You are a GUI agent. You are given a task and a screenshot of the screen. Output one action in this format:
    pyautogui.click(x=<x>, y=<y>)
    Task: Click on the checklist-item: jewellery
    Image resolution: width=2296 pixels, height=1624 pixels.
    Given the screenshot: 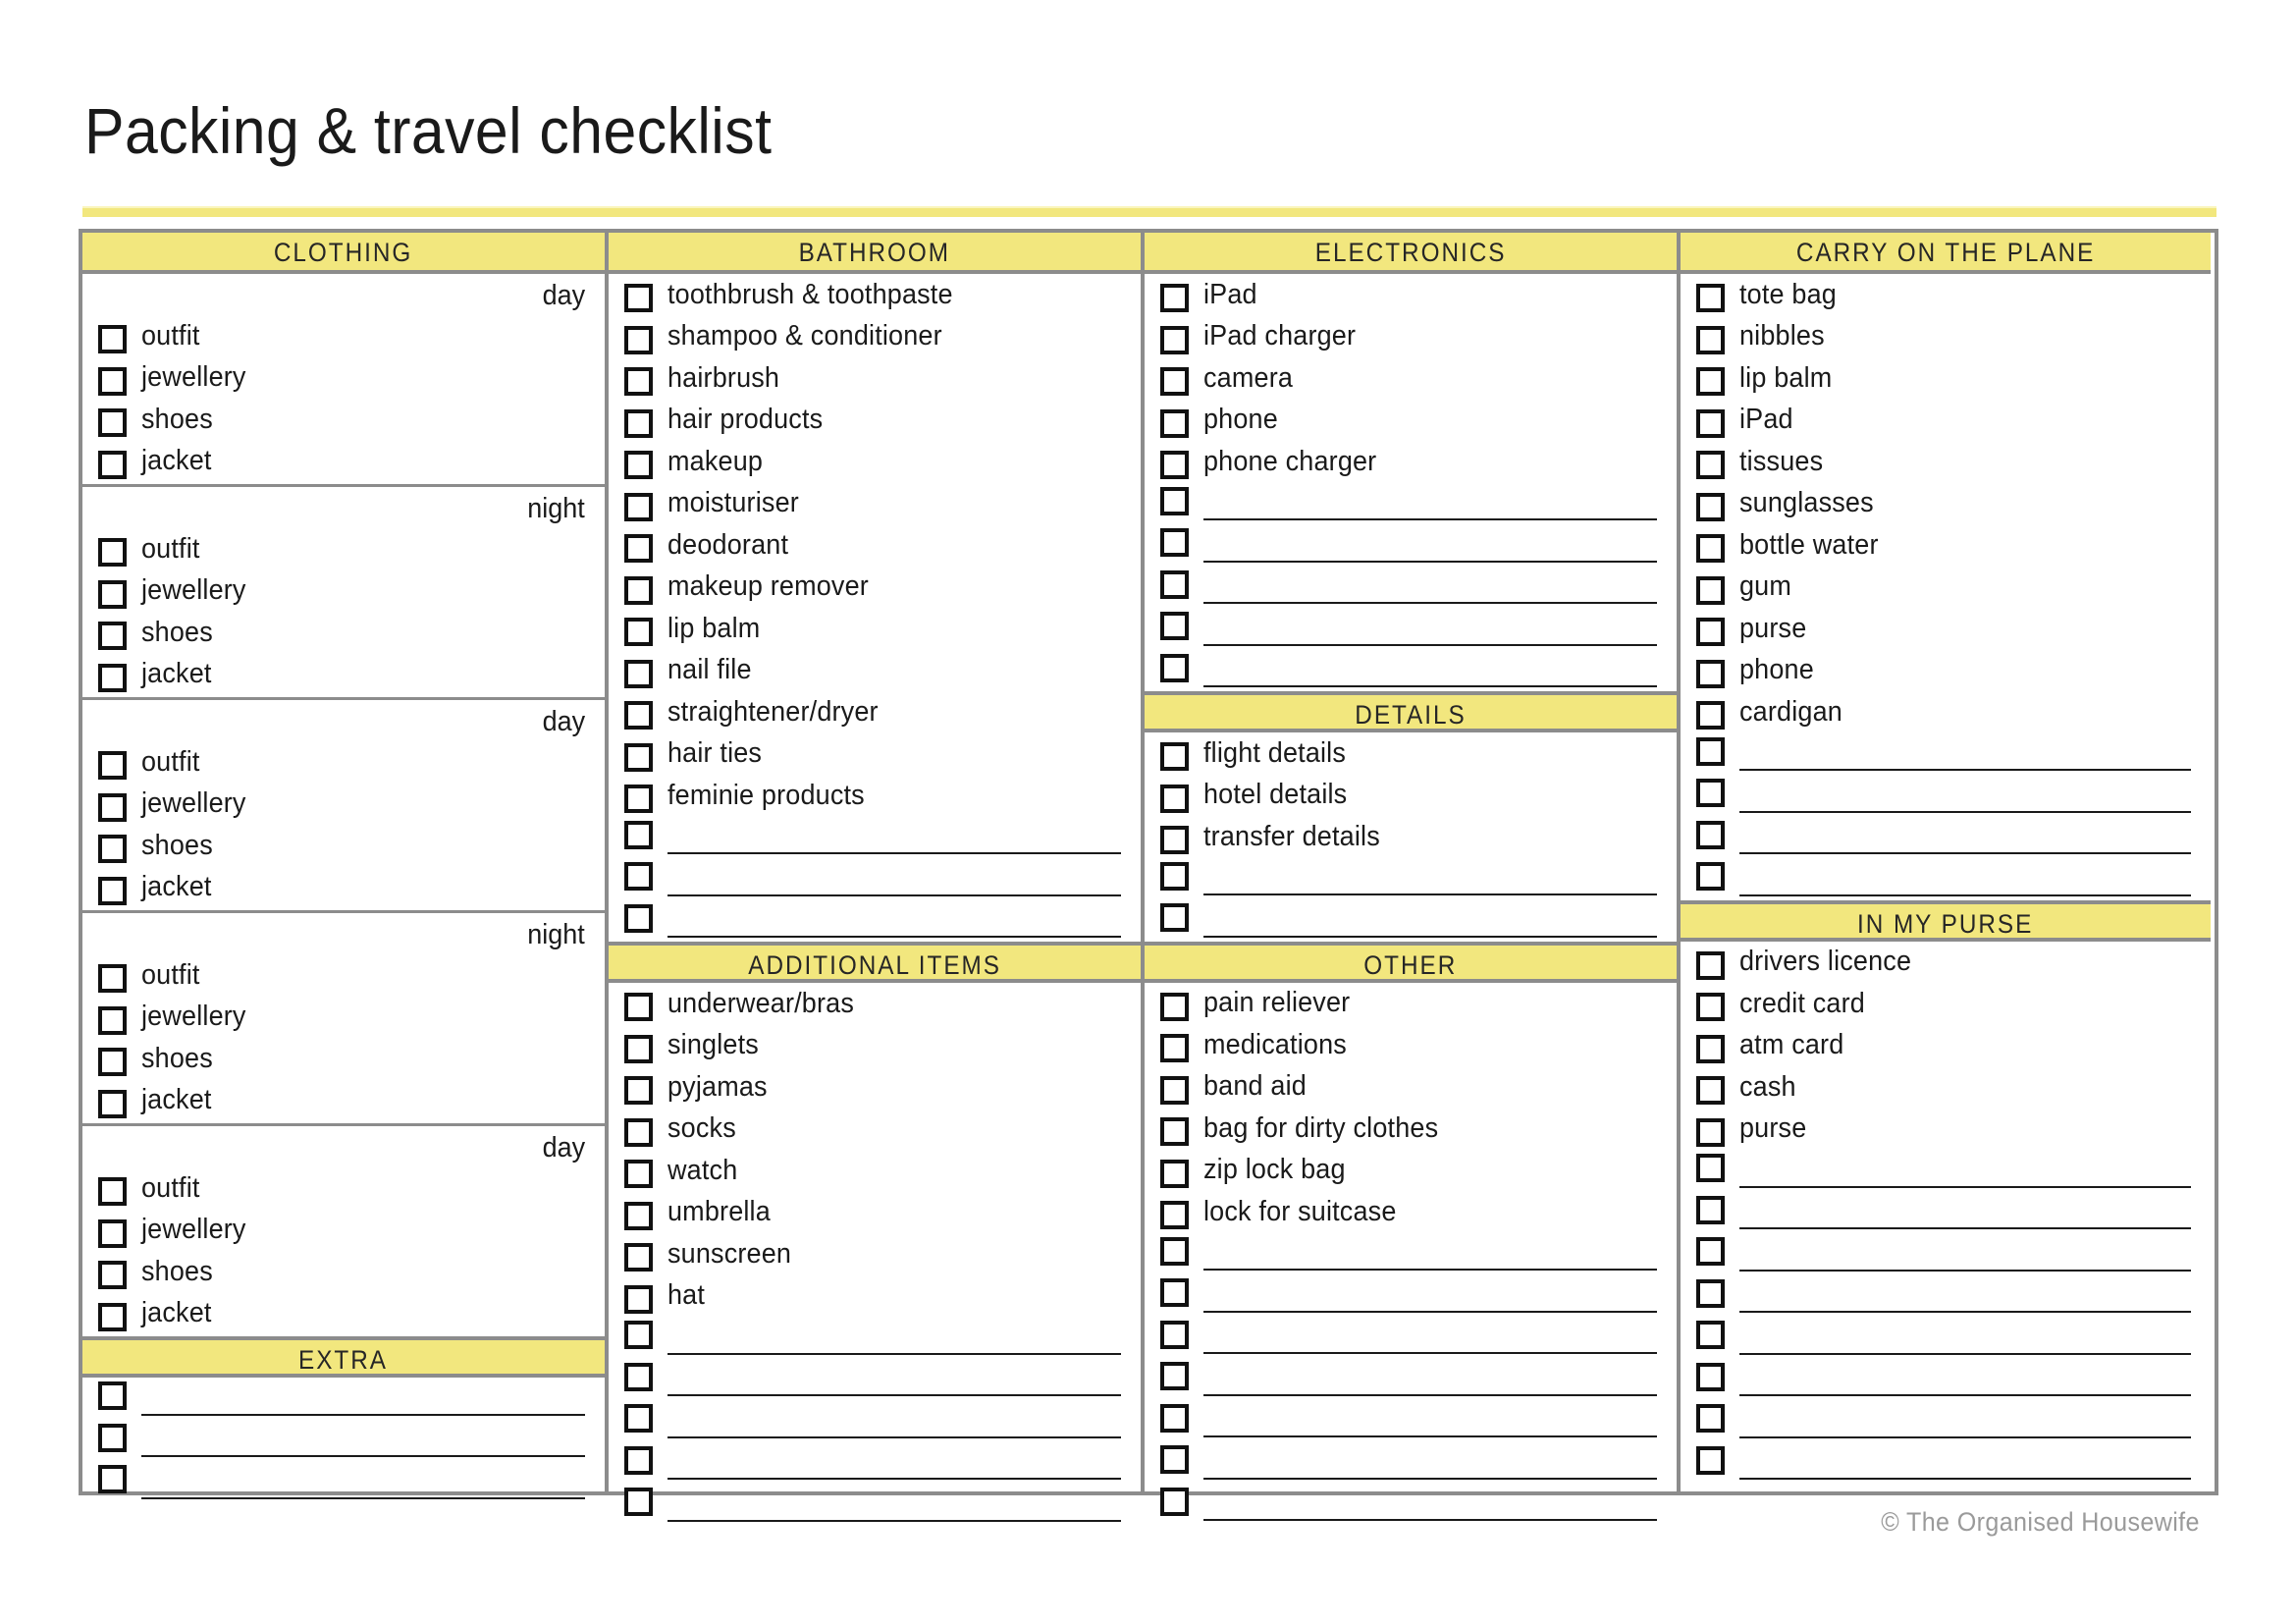 What is the action you would take?
    pyautogui.click(x=343, y=591)
    